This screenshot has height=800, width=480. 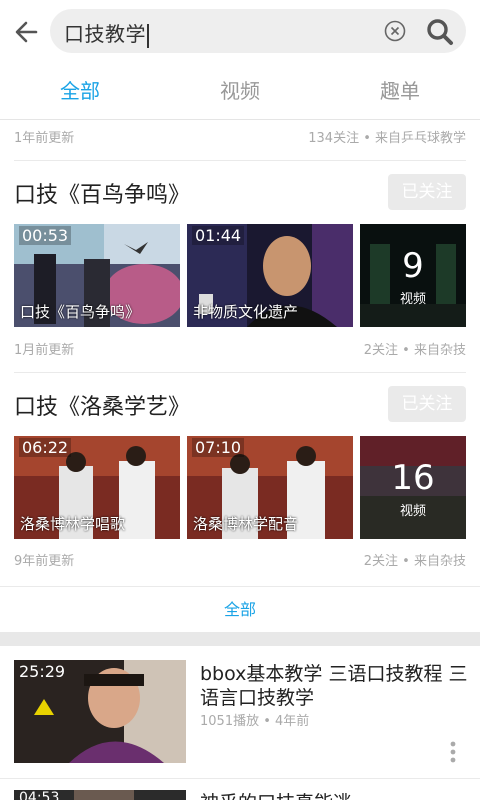 I want to click on video-thumbnail: 06:22 洛桑博林学唱歌, so click(x=97, y=487).